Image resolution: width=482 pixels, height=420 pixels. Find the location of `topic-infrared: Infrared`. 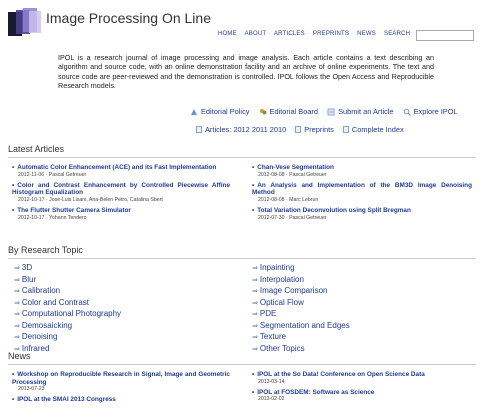

topic-infrared: Infrared is located at coordinates (114, 350).